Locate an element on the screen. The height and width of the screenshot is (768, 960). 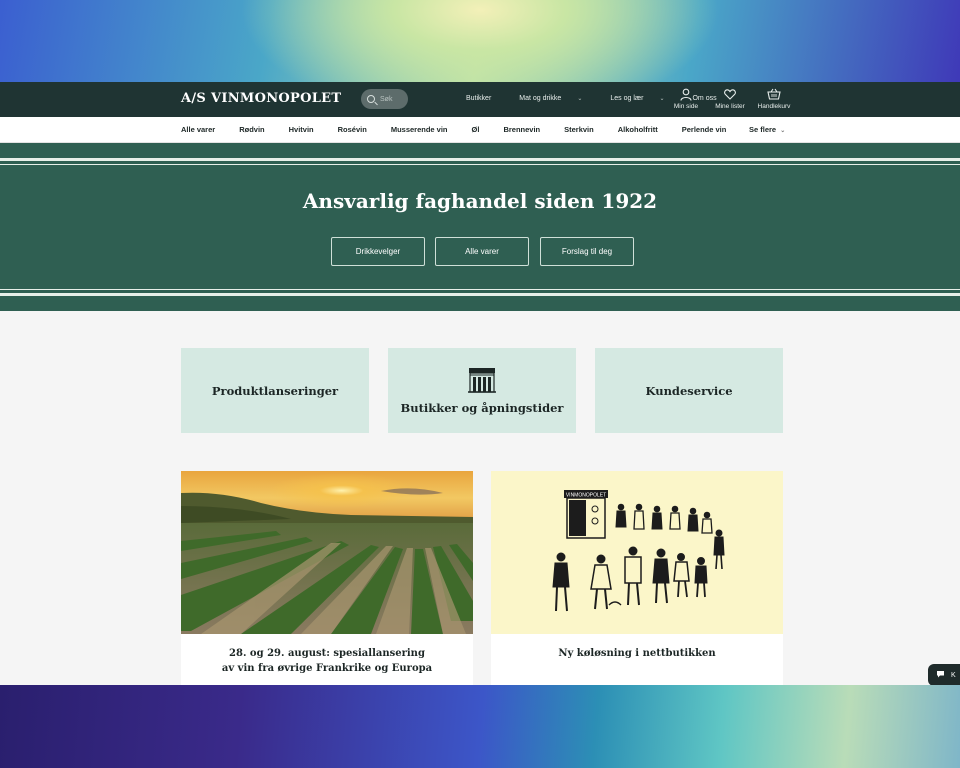
category-sterkvin: Sterkvin is located at coordinates (579, 129).